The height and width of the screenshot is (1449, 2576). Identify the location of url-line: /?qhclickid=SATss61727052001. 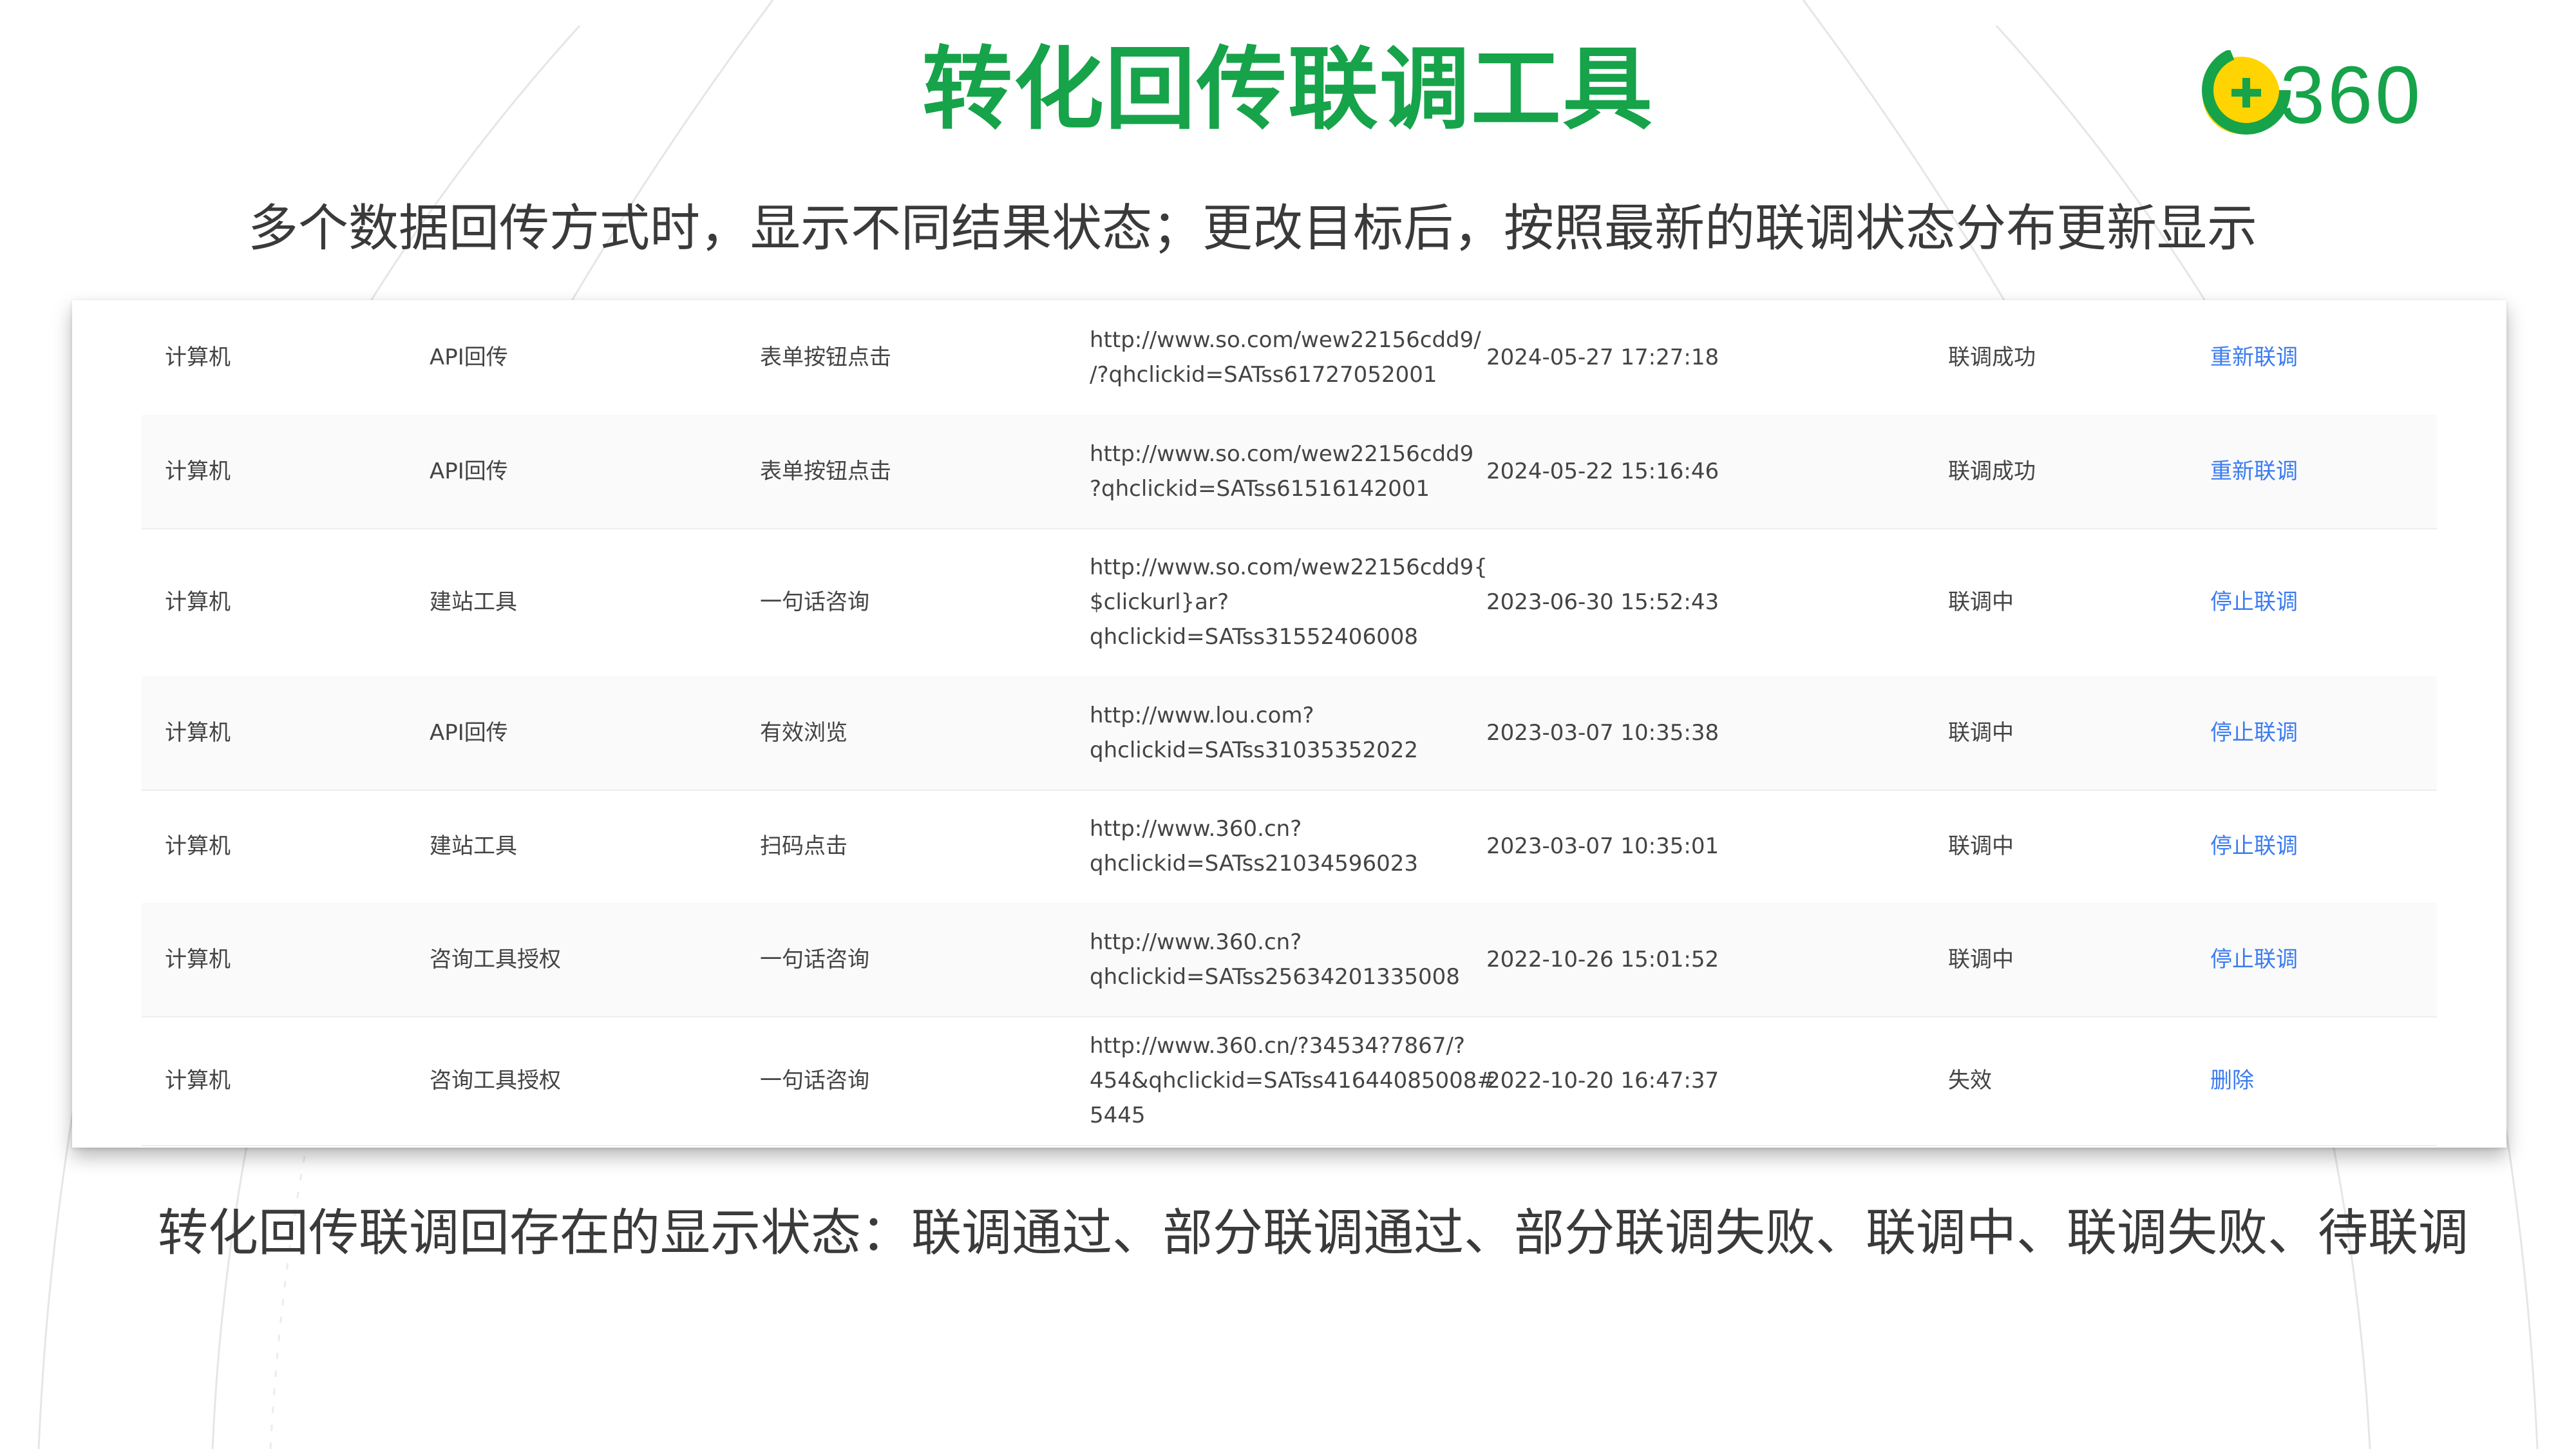
(1263, 375).